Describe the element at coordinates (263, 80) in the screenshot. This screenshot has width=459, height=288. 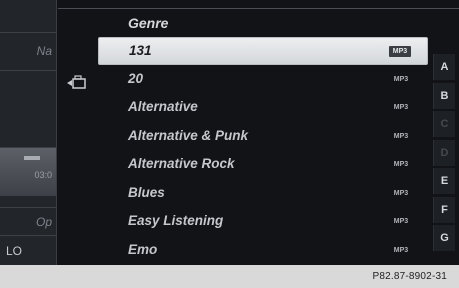
I see `list-item: 20 MP3` at that location.